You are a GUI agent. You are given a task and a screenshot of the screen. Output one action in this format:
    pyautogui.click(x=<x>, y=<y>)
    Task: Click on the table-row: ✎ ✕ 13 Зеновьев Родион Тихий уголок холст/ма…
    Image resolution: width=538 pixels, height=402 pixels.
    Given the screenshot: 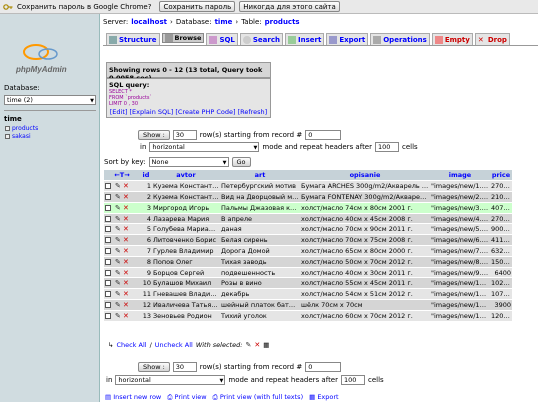 What is the action you would take?
    pyautogui.click(x=308, y=316)
    